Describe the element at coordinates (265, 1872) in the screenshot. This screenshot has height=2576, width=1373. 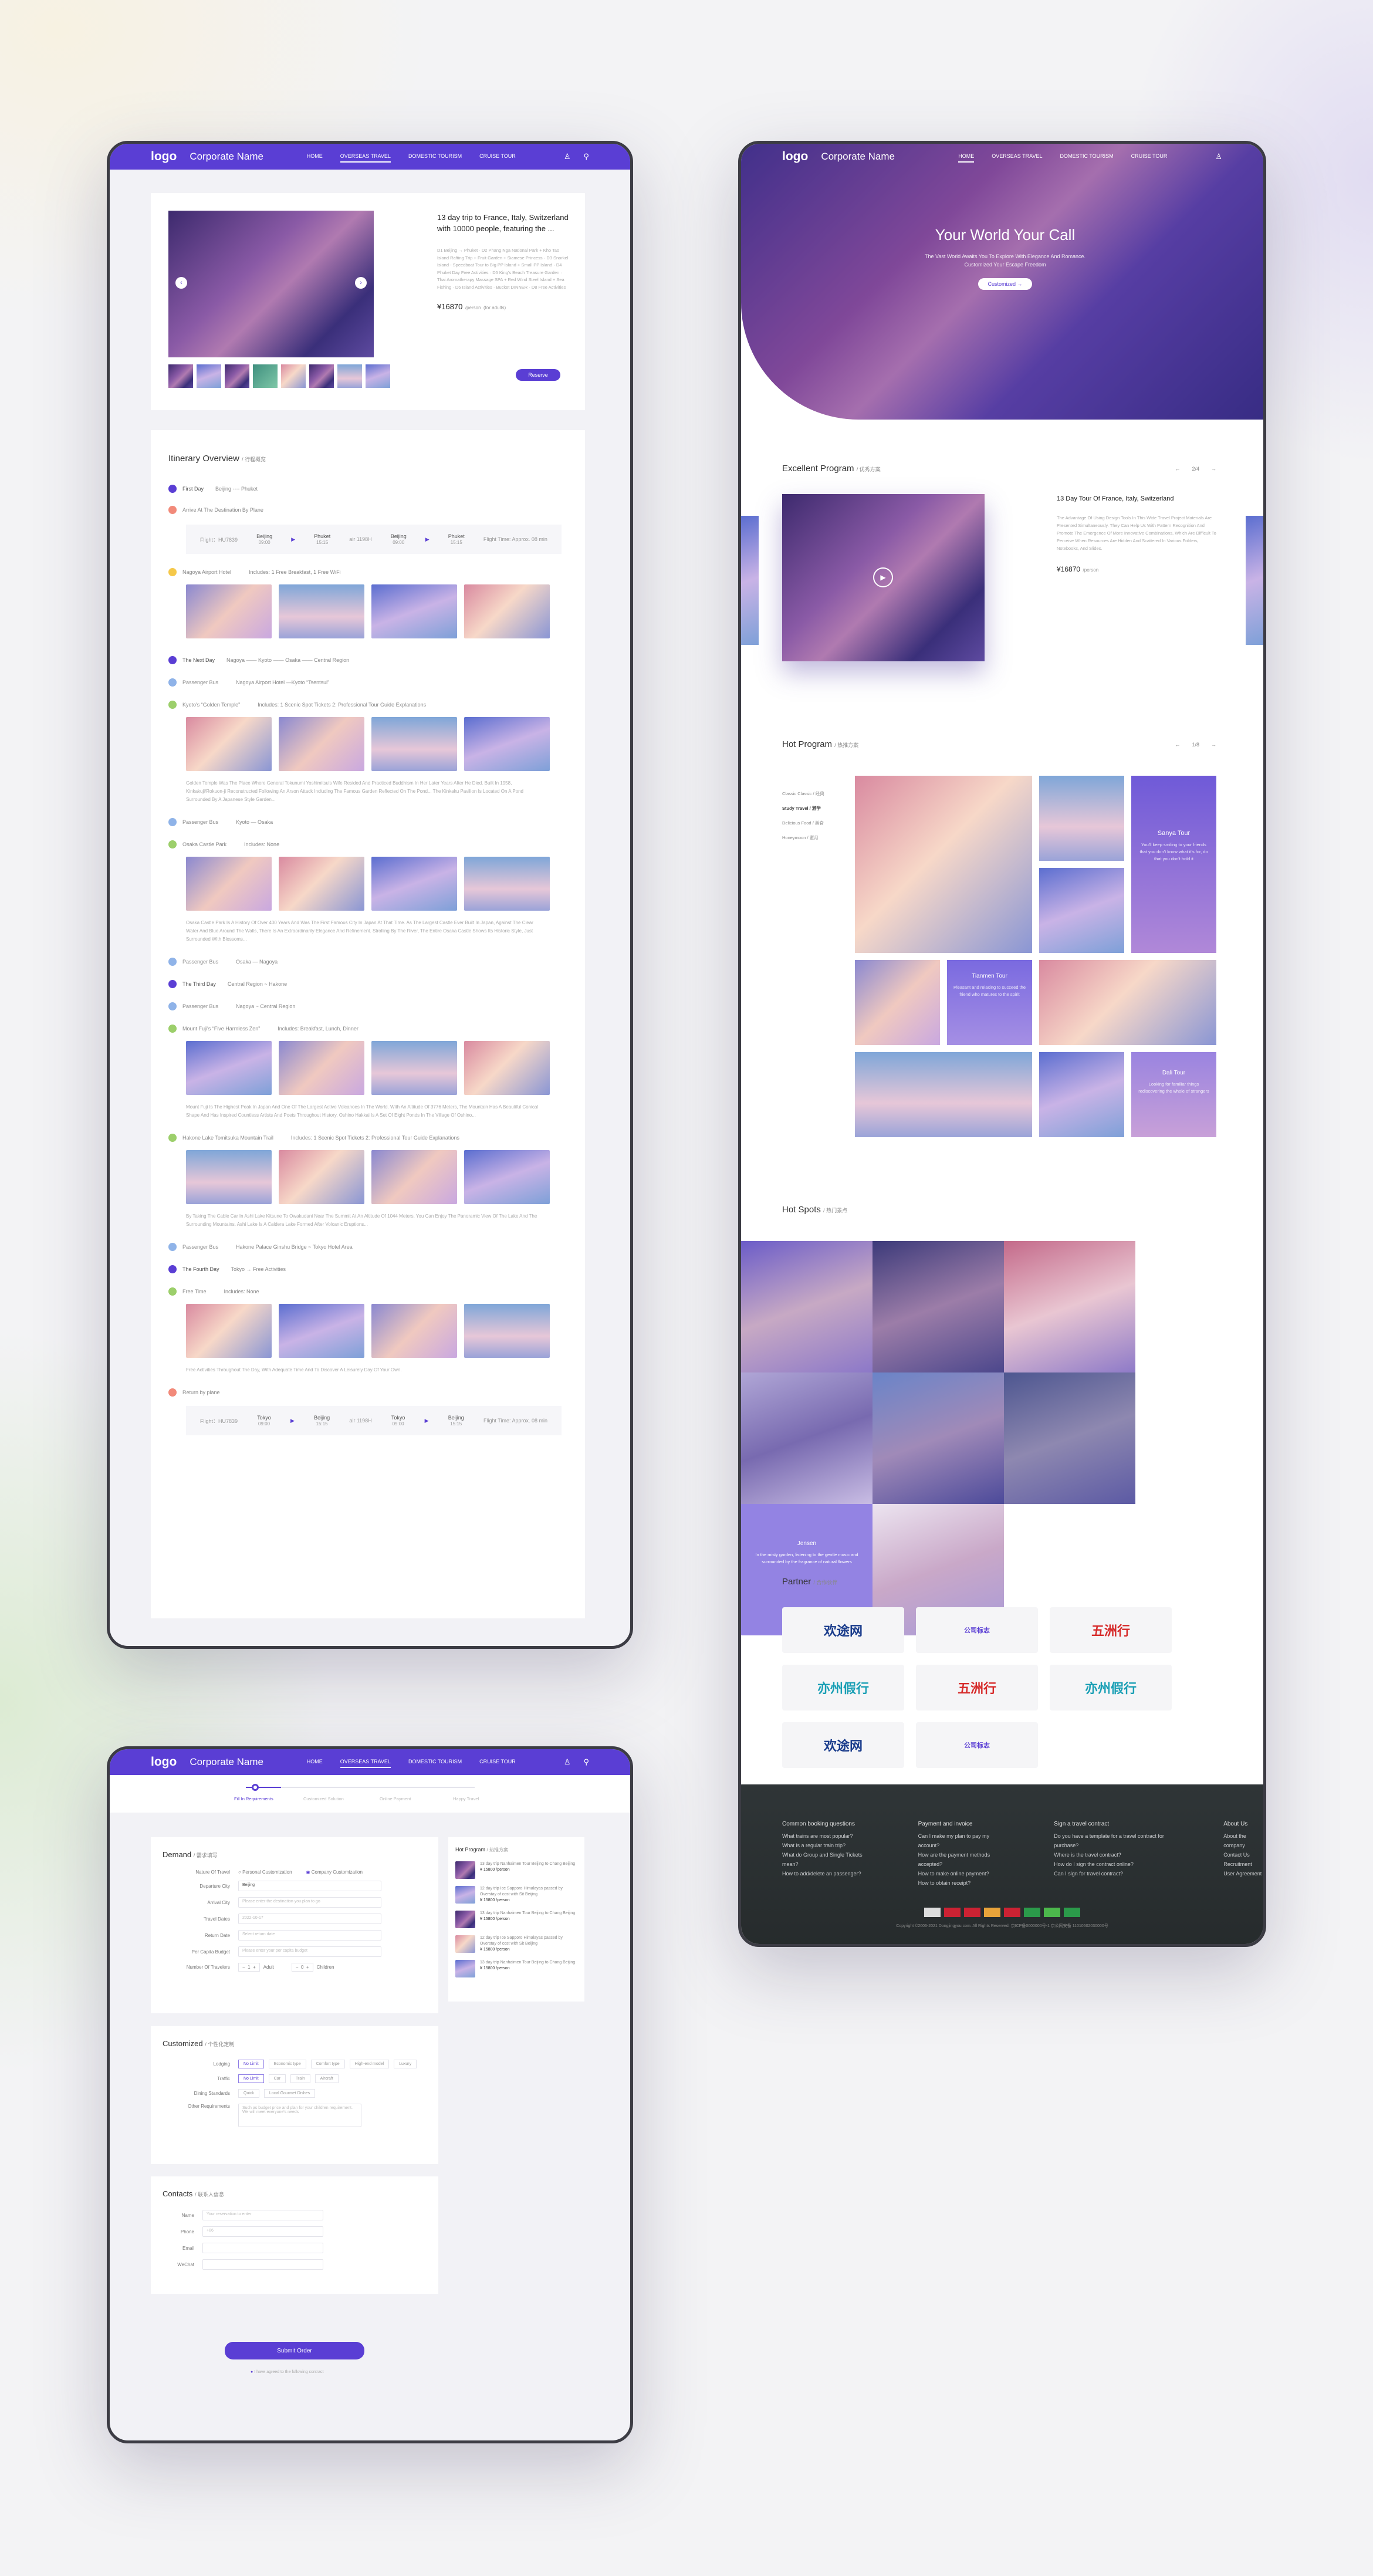
I see `radio-personal: ○ Personal Customization` at that location.